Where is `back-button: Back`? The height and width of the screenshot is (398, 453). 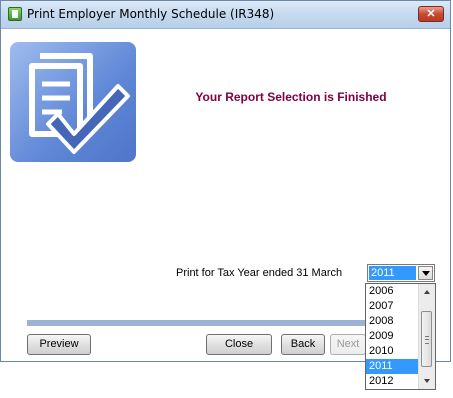
back-button: Back is located at coordinates (303, 344).